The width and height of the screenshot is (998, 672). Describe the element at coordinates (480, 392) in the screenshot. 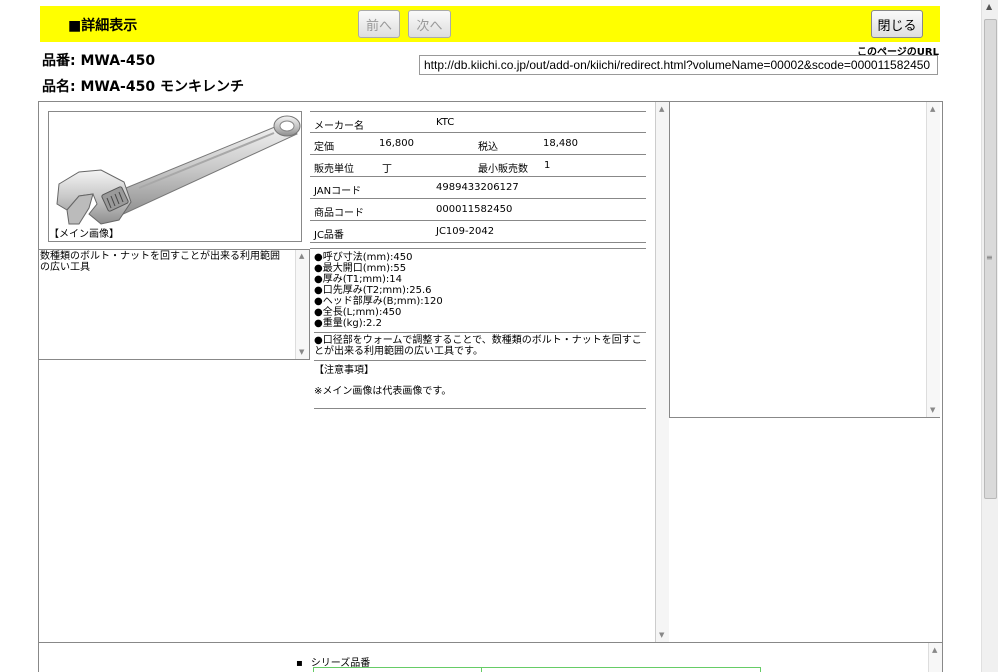

I see `notes-text: ※メイン画像は代表画像です。` at that location.